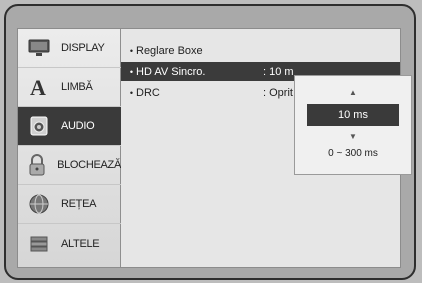 This screenshot has height=283, width=422. What do you see at coordinates (353, 115) in the screenshot?
I see `current-value: 10 ms` at bounding box center [353, 115].